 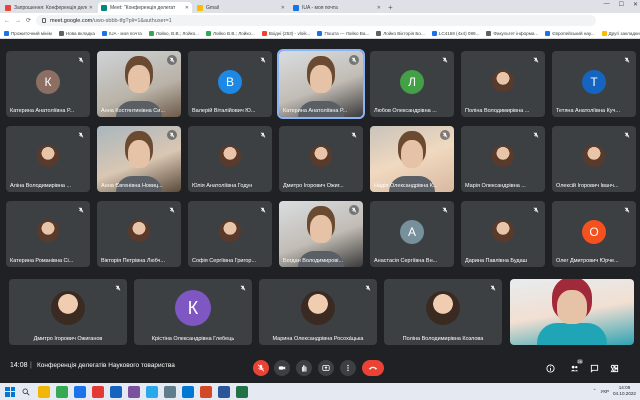 I want to click on more-options-button, so click(x=348, y=368).